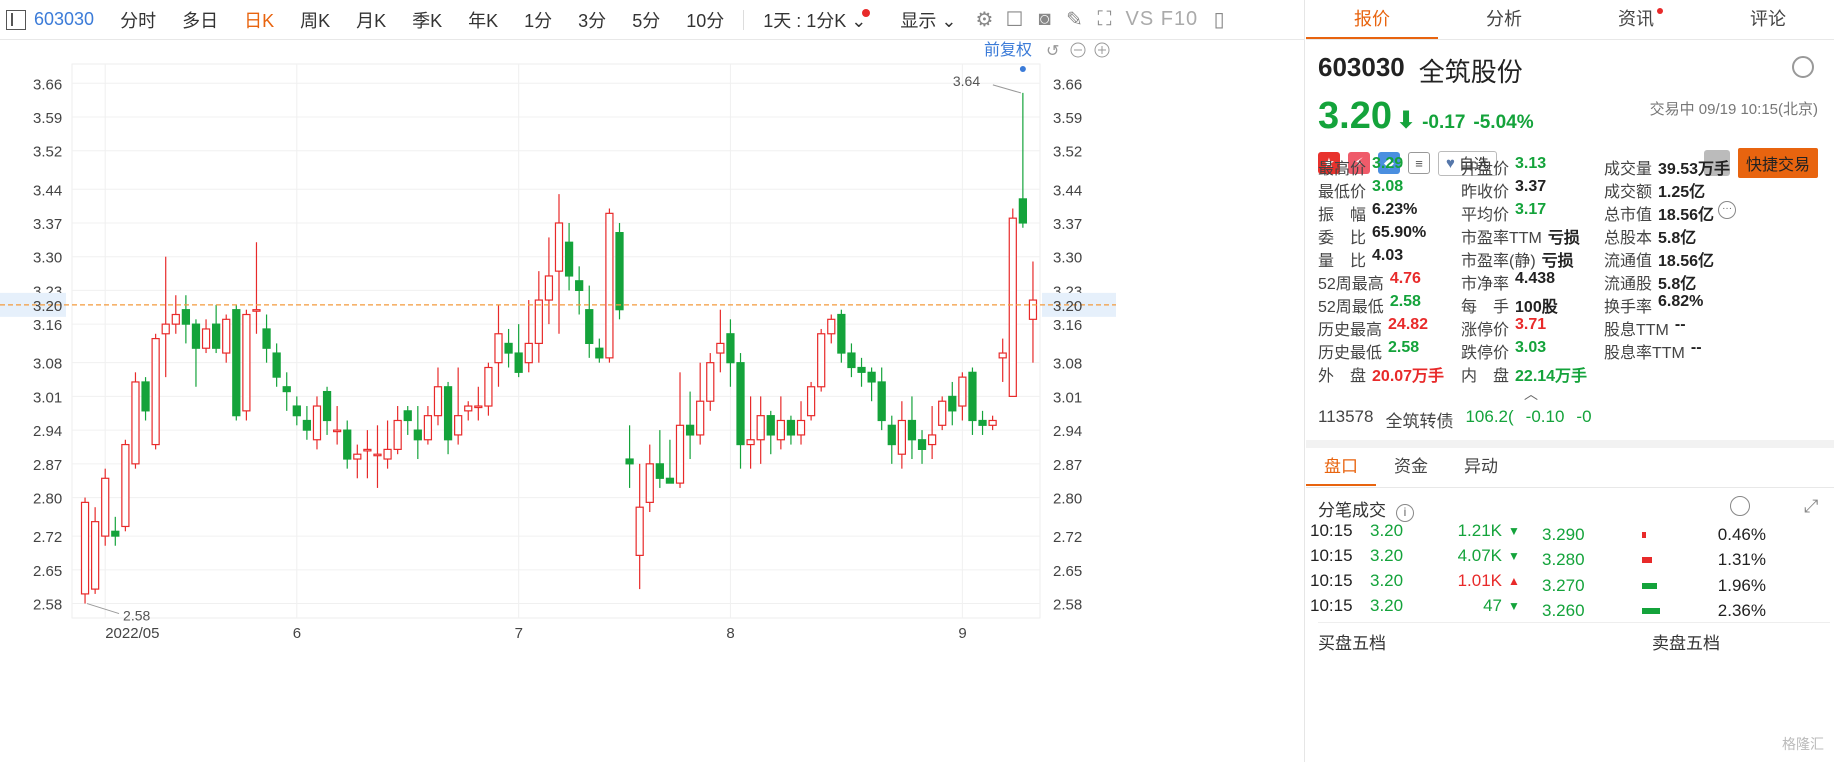 The height and width of the screenshot is (762, 1834). Describe the element at coordinates (538, 20) in the screenshot. I see `period-tab-7: 1分` at that location.